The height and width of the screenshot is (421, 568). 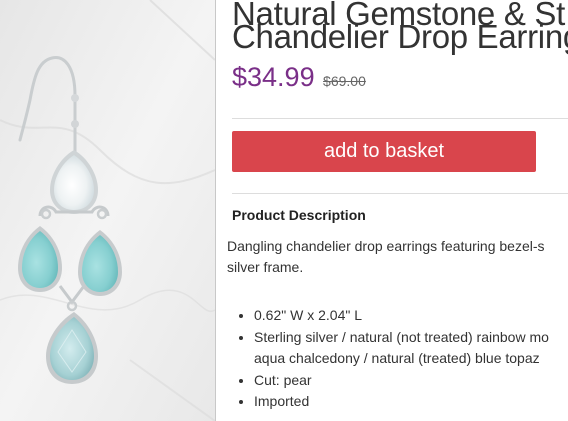 I want to click on feature-cut: Cut: pear, so click(x=283, y=379).